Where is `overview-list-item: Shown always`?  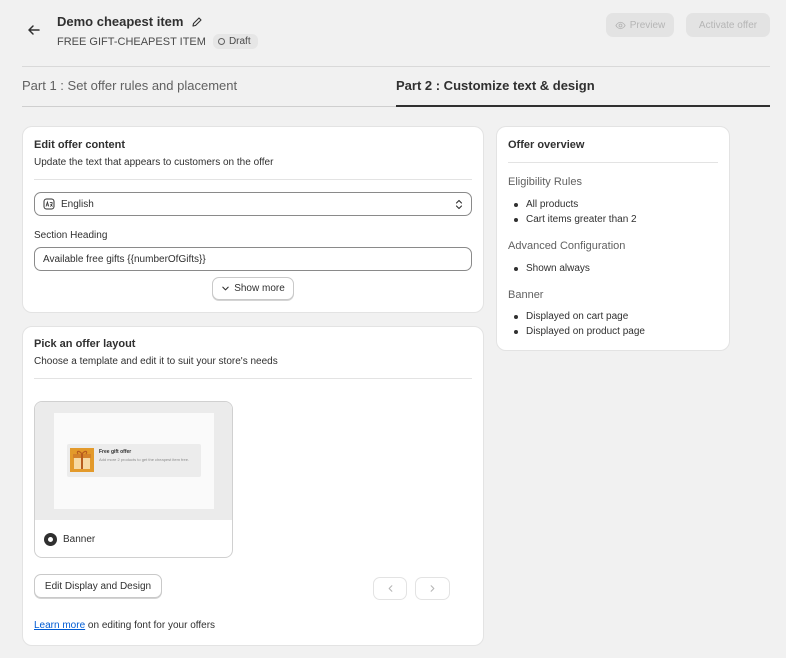
overview-list-item: Shown always is located at coordinates (552, 268).